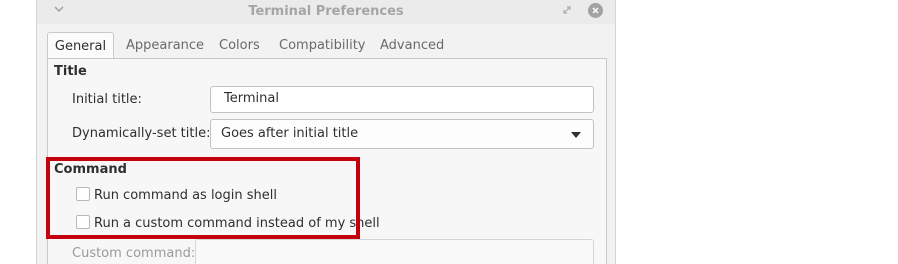 Image resolution: width=898 pixels, height=264 pixels. I want to click on custom-command-field-label: Custom command:, so click(134, 253).